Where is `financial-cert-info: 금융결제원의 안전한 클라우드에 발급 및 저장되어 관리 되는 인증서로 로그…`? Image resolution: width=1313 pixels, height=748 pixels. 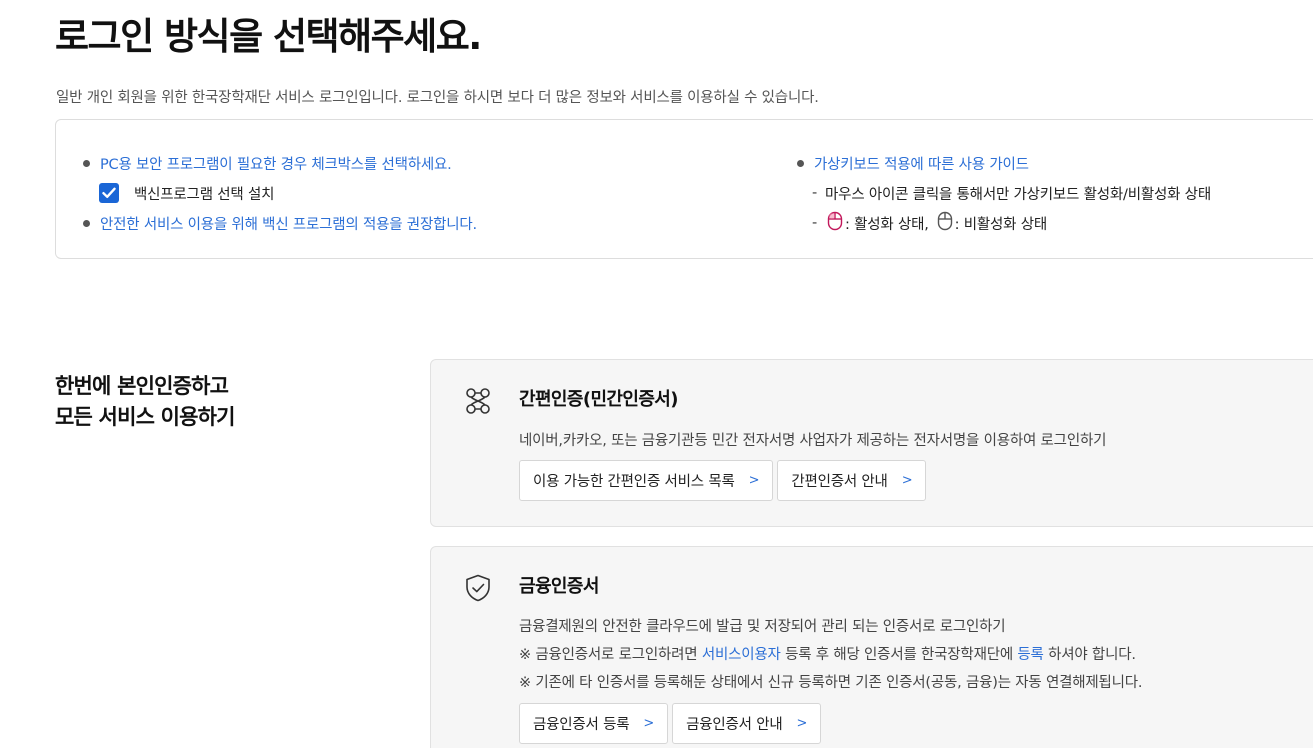 financial-cert-info: 금융결제원의 안전한 클라우드에 발급 및 저장되어 관리 되는 인증서로 로그… is located at coordinates (831, 655).